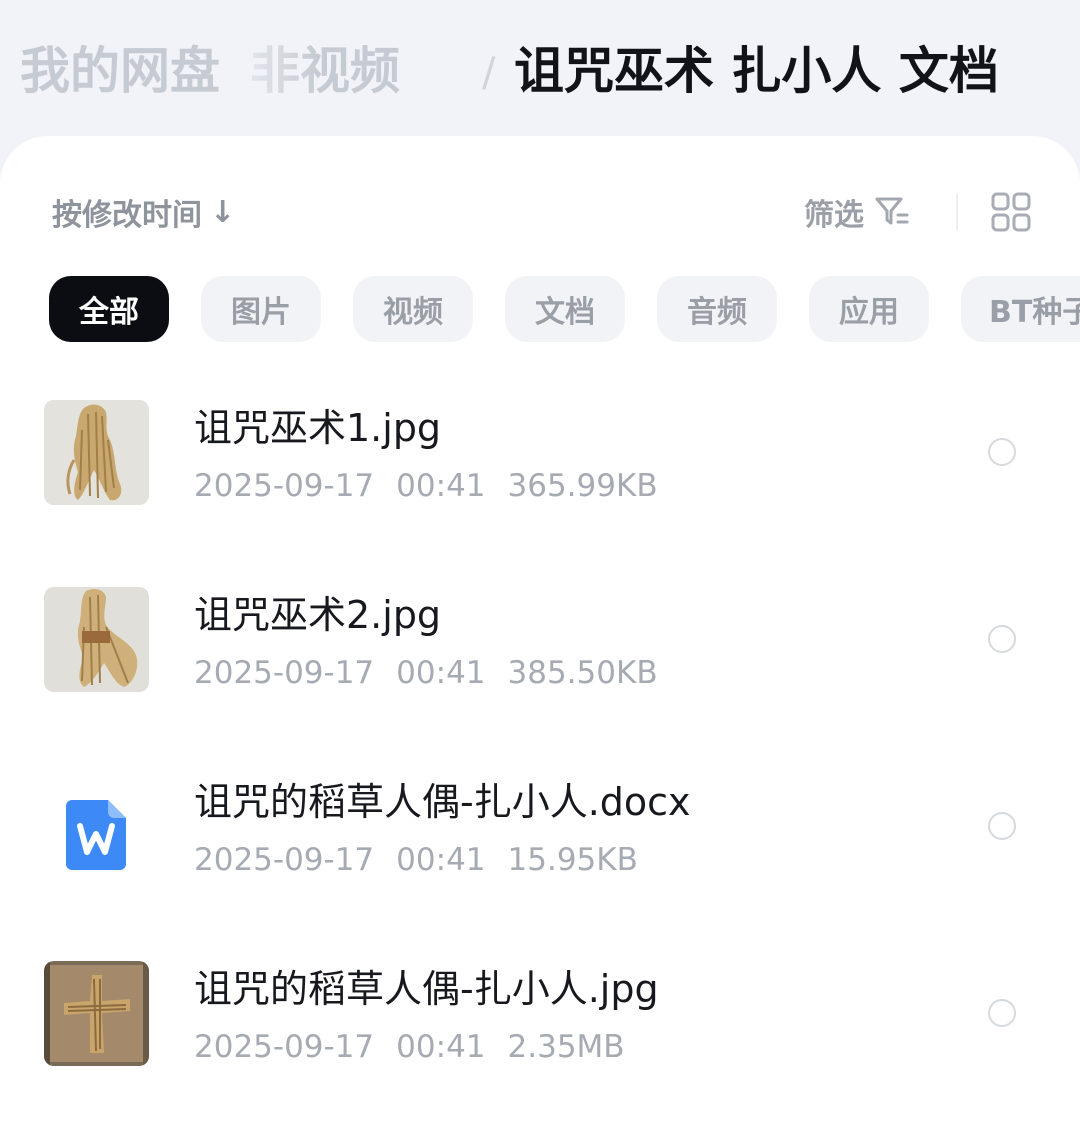  I want to click on sort-label: 按修改时间, so click(127, 215).